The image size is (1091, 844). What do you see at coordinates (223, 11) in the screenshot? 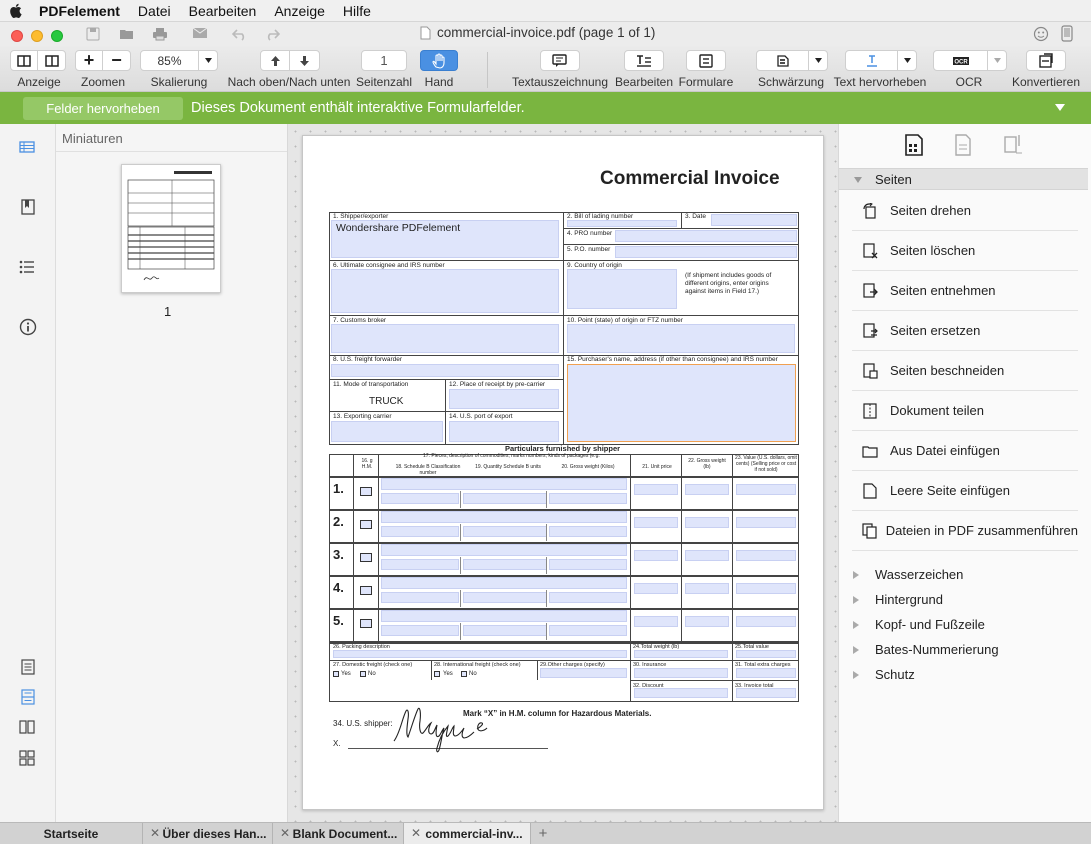
I see `menu-bearbeiten: Bearbeiten` at bounding box center [223, 11].